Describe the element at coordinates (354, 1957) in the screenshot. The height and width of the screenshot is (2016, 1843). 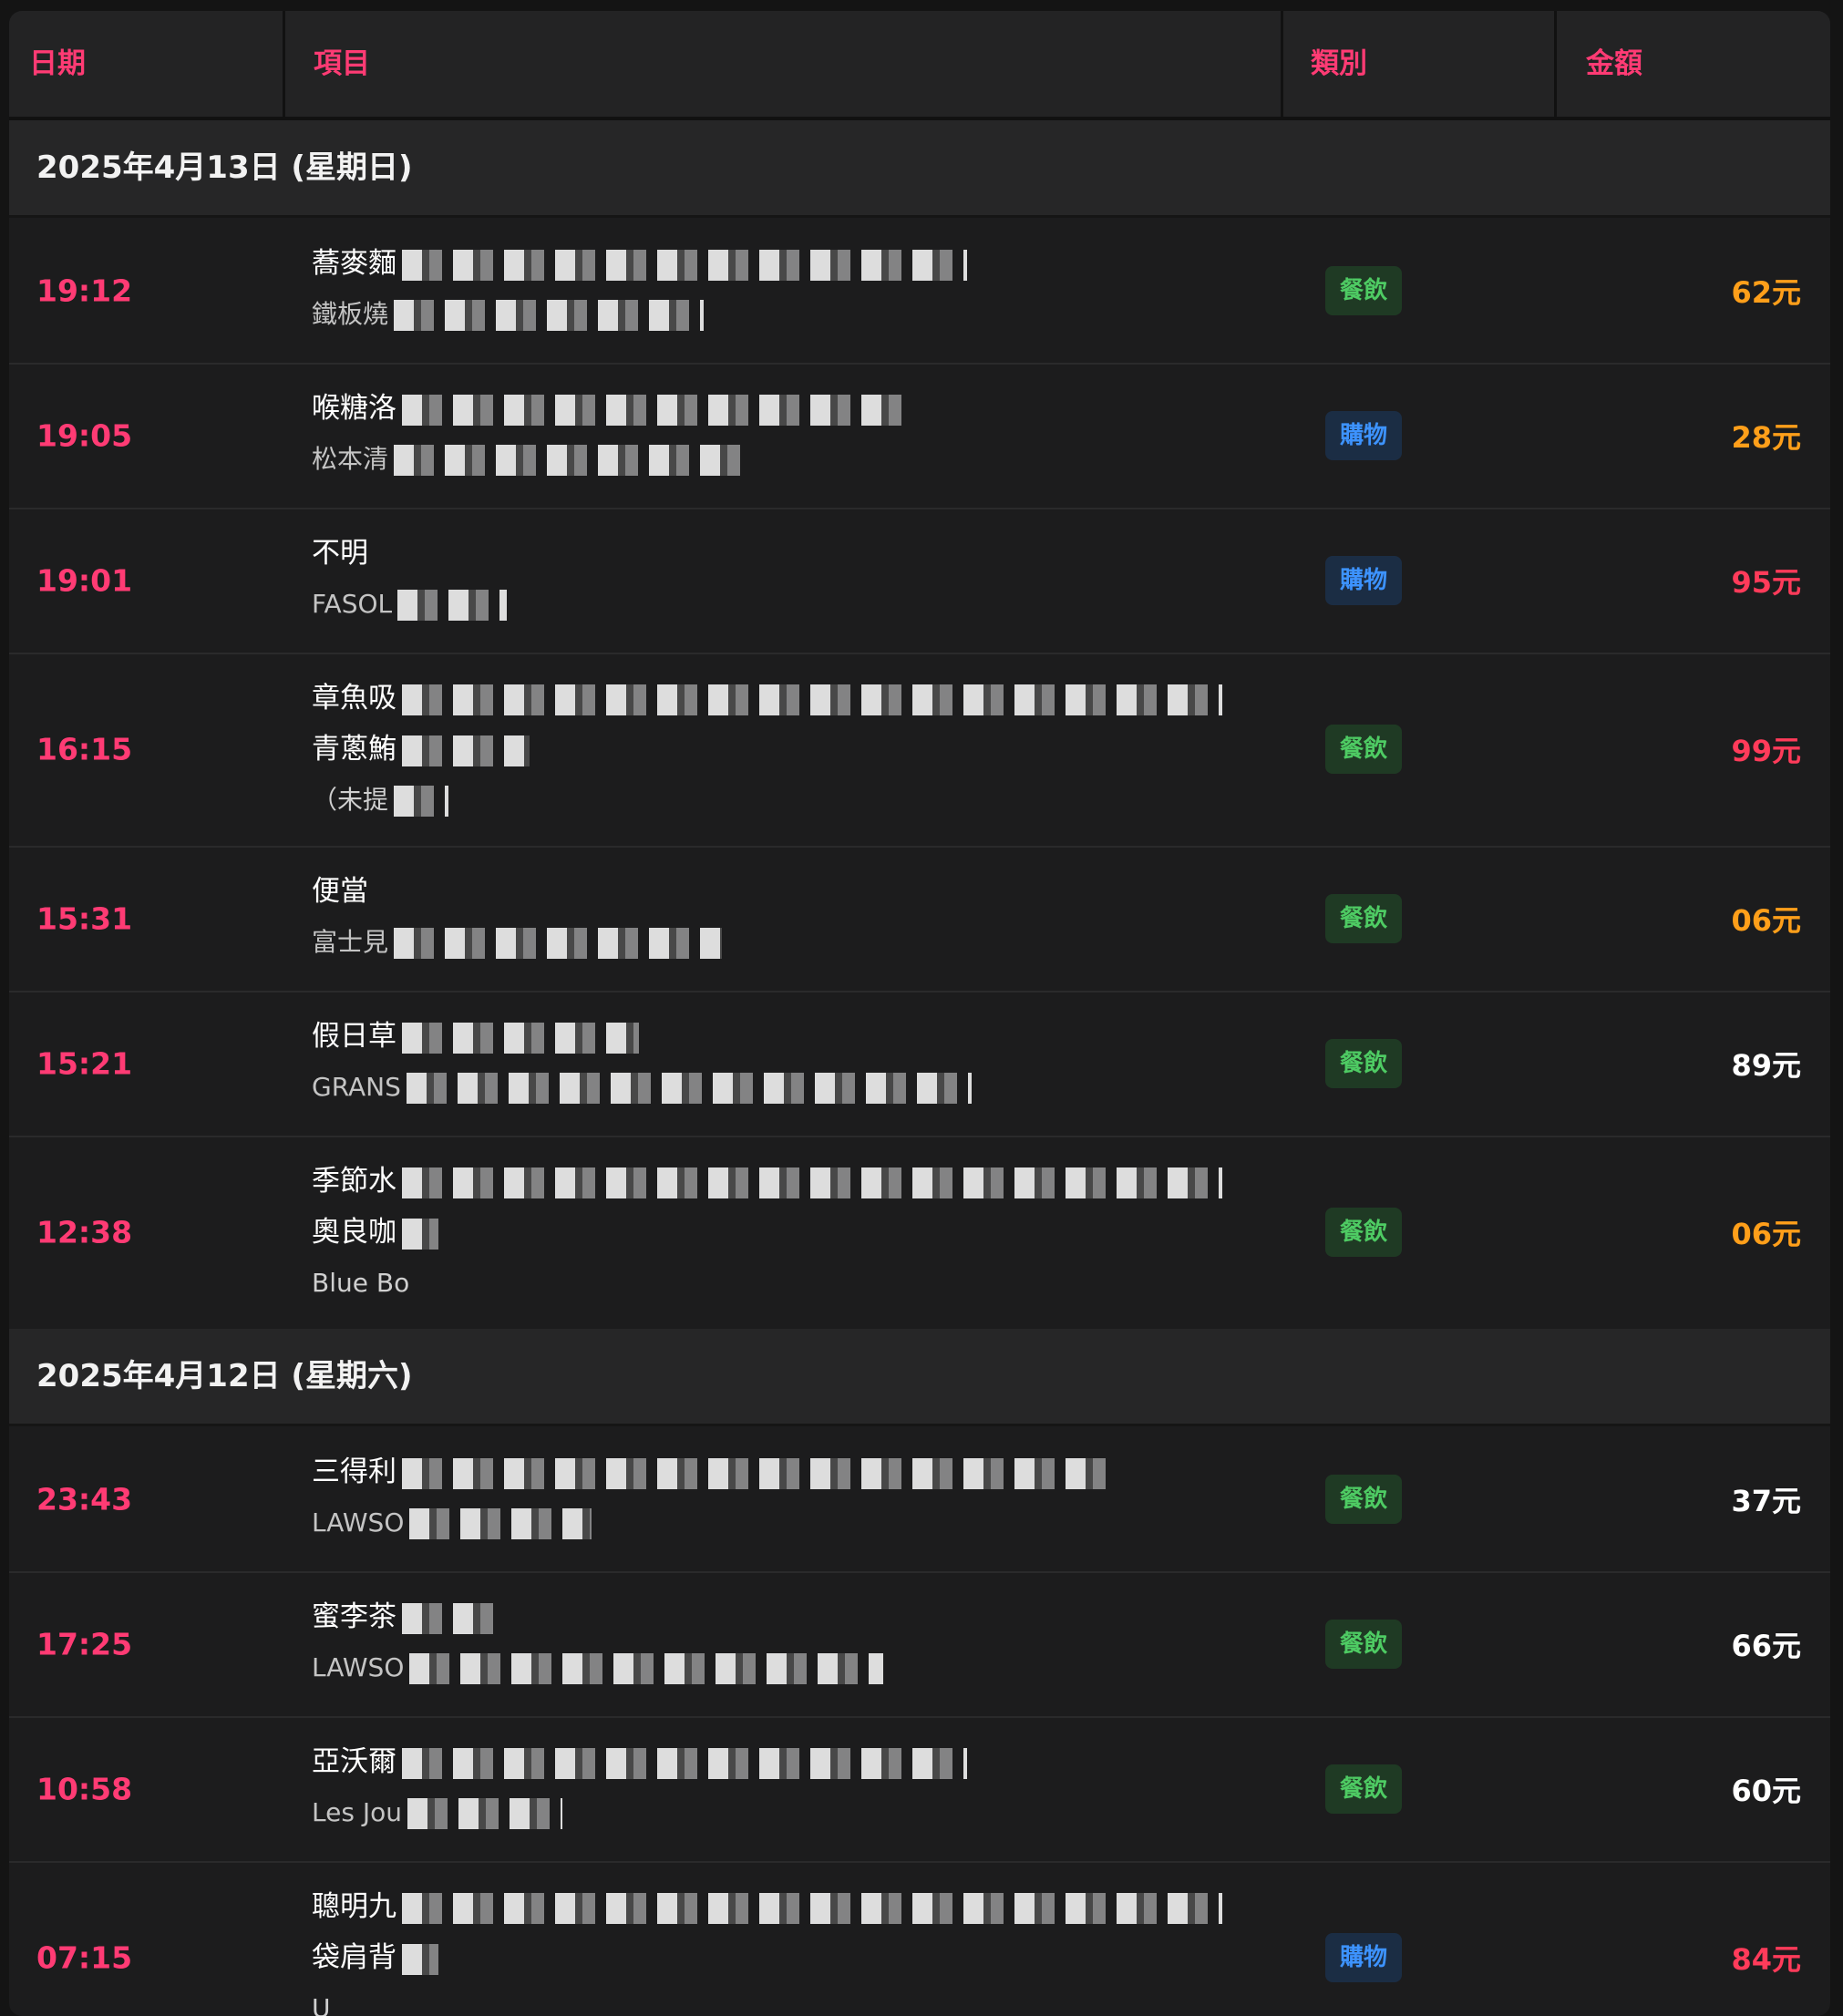
I see `item-text: 袋肩背` at that location.